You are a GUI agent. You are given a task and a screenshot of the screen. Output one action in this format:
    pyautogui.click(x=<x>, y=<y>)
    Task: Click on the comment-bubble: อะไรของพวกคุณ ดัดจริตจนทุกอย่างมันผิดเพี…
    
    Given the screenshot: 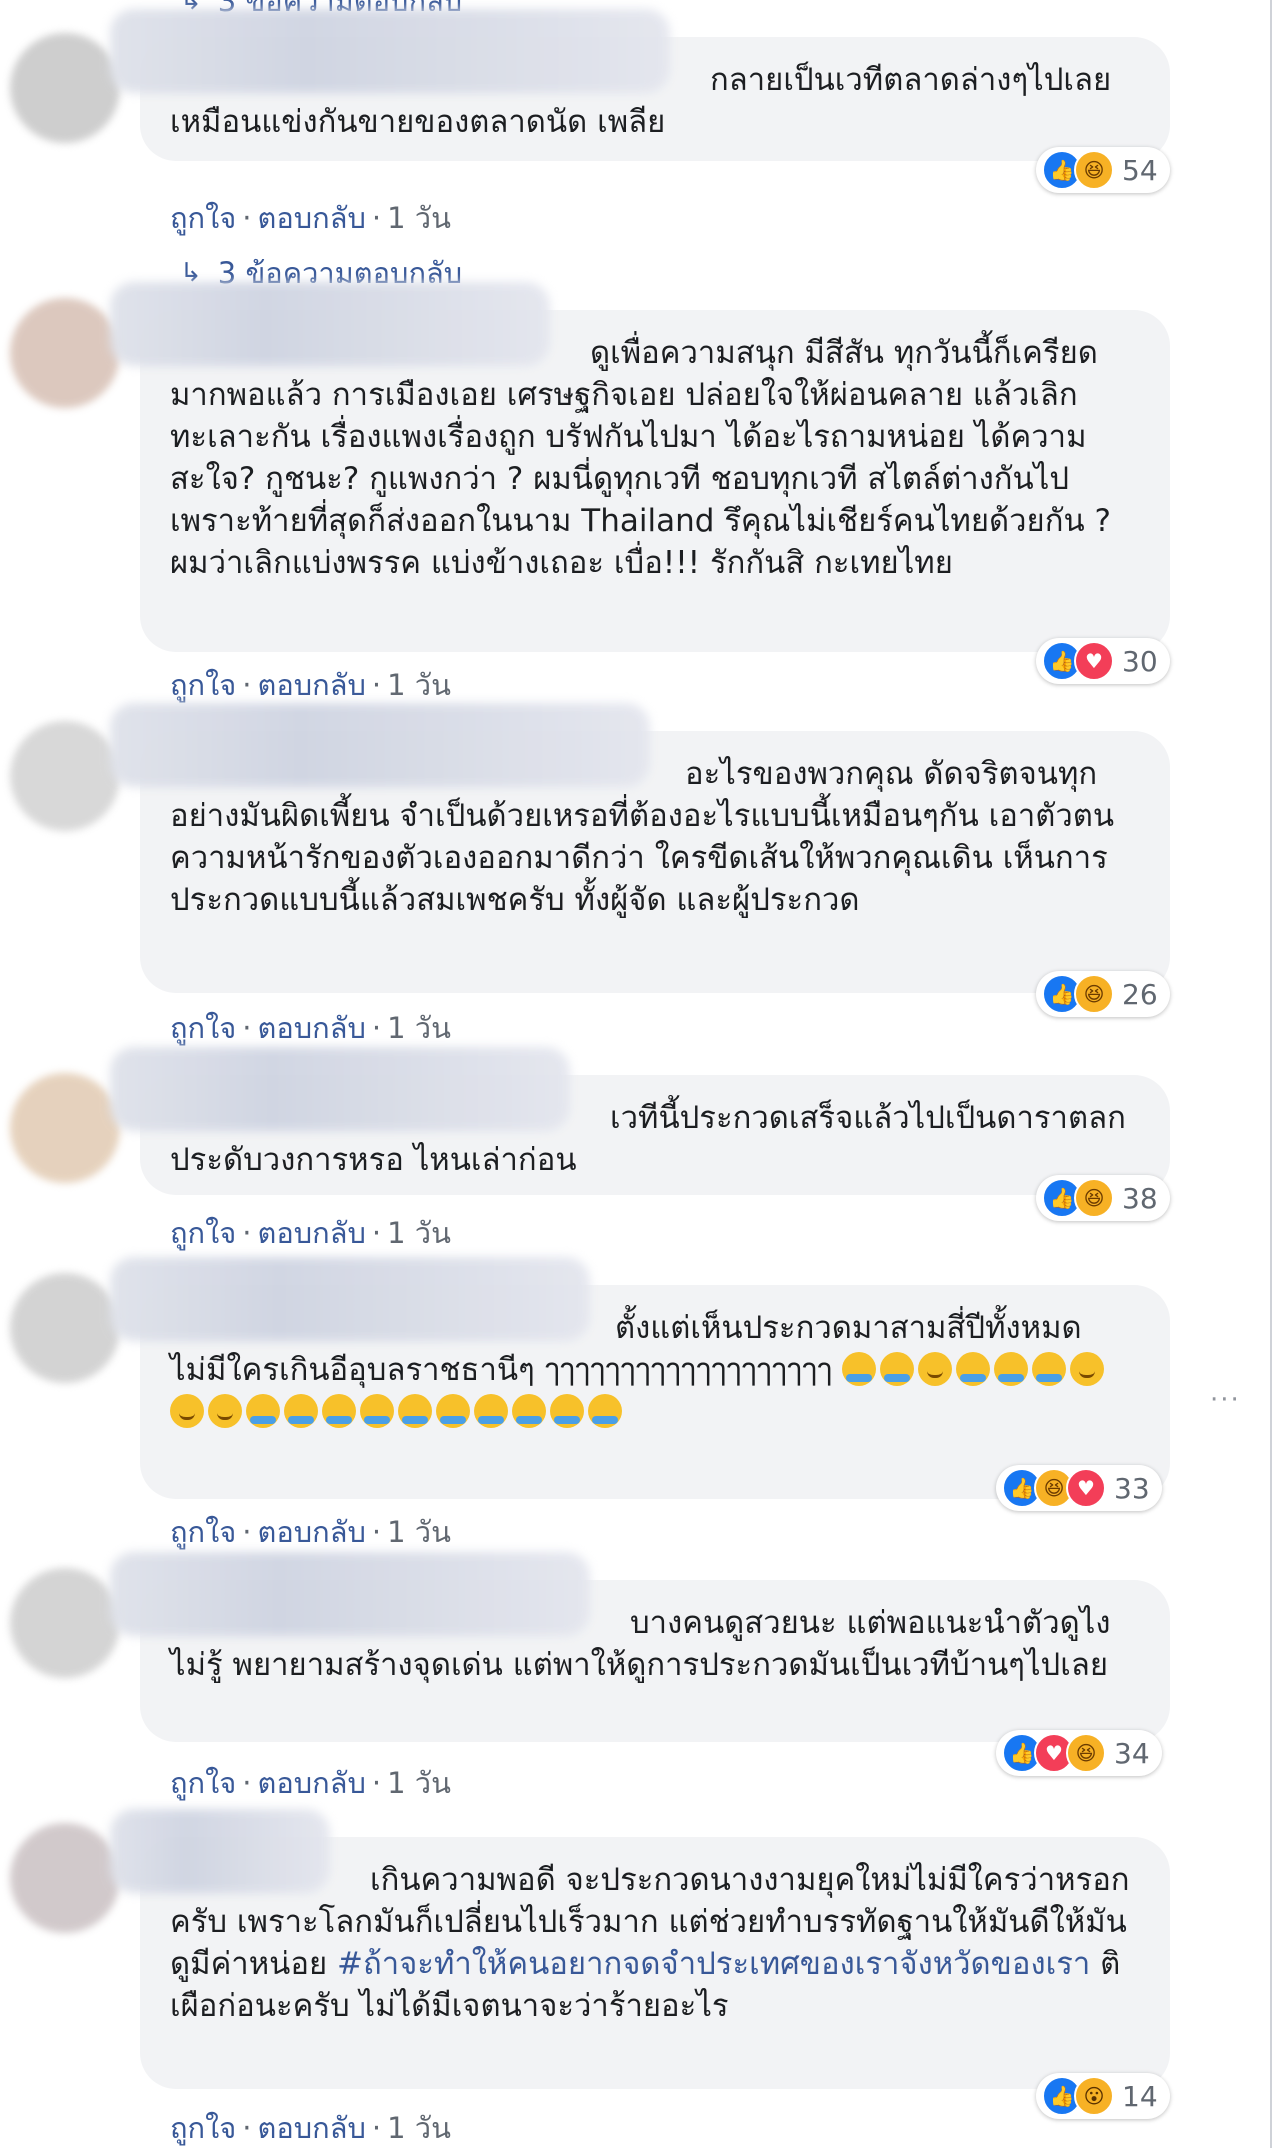 What is the action you would take?
    pyautogui.click(x=640, y=848)
    